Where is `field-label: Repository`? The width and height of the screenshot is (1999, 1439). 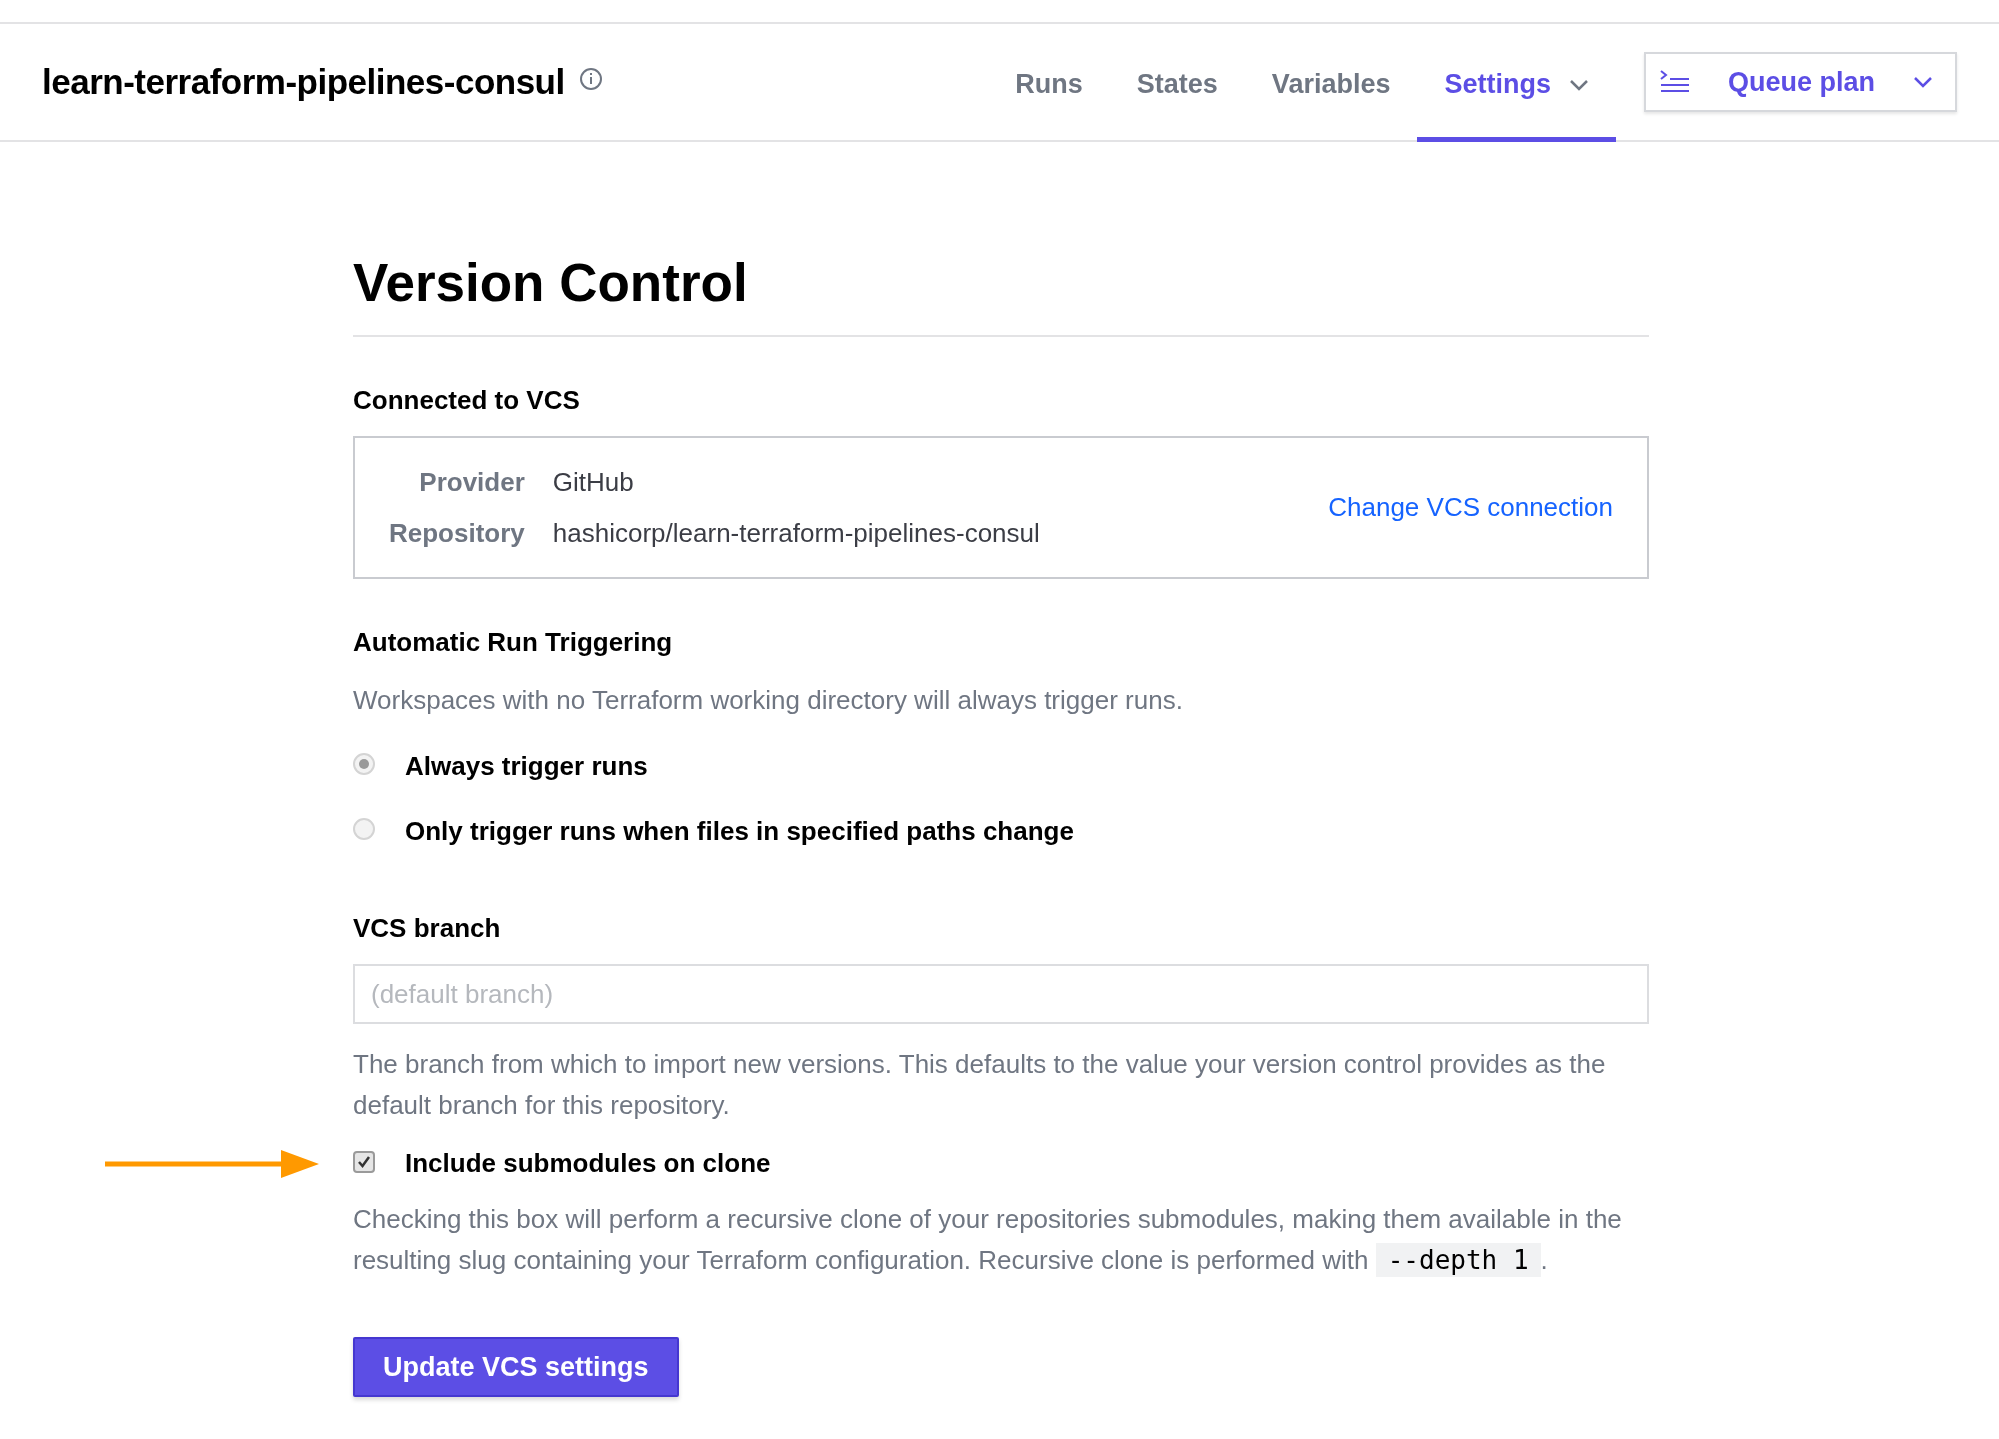
field-label: Repository is located at coordinates (457, 533).